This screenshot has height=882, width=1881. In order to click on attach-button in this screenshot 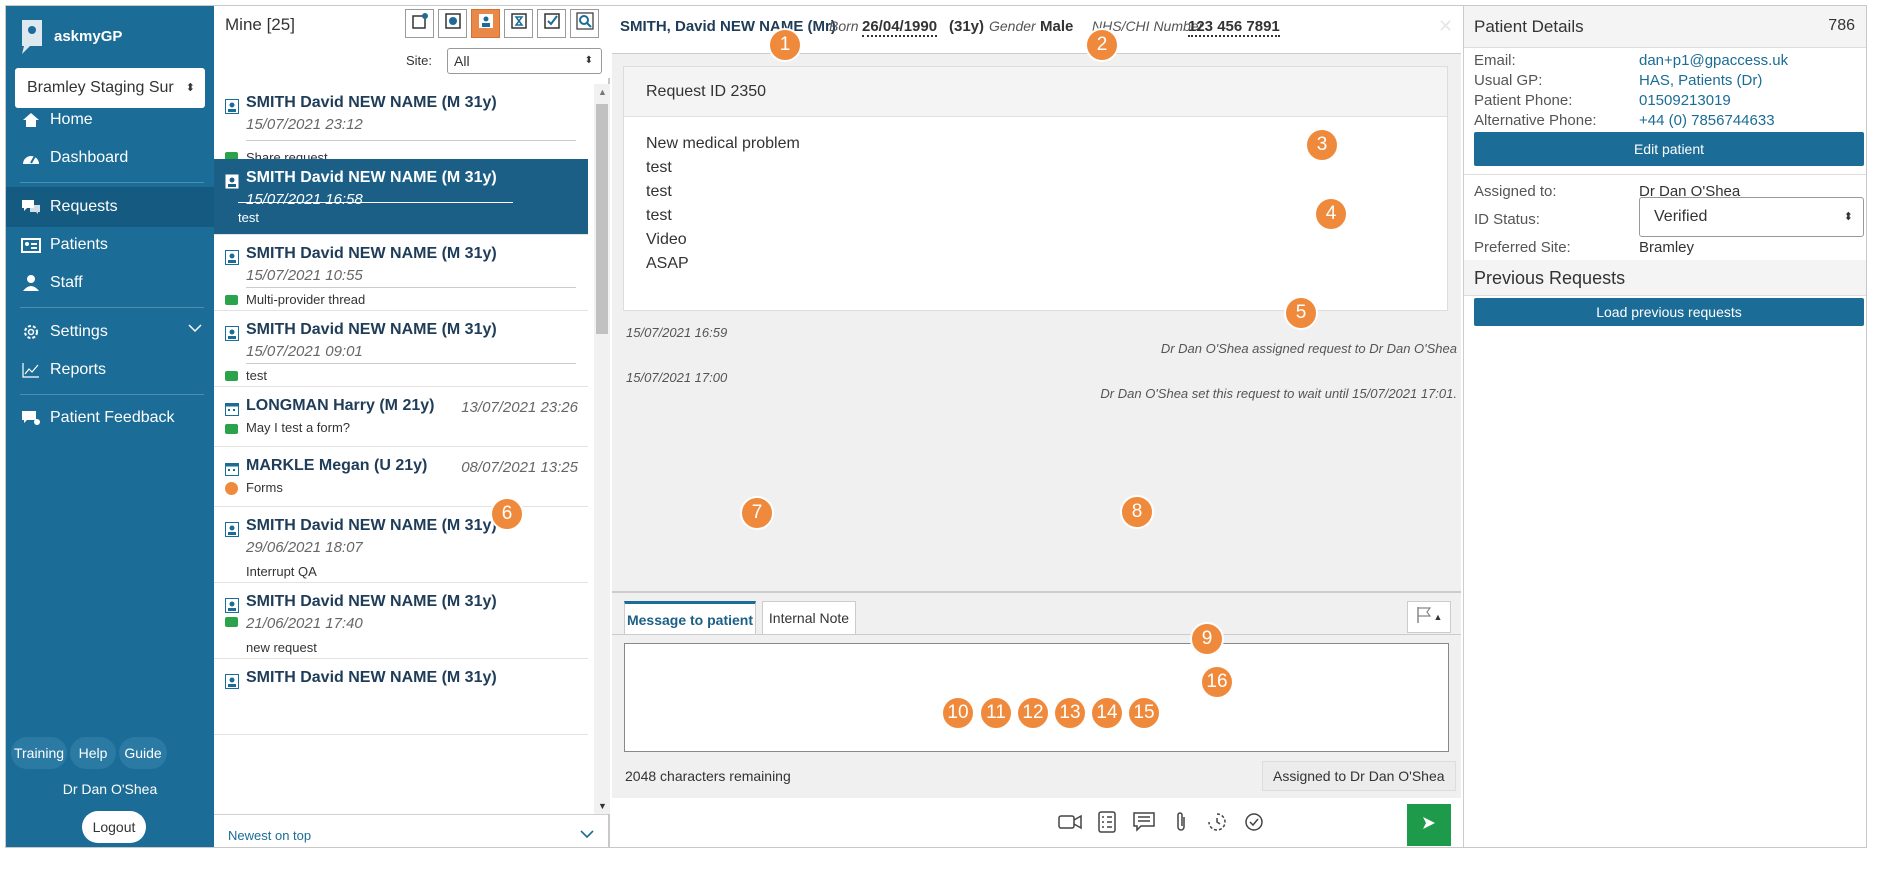, I will do `click(1181, 824)`.